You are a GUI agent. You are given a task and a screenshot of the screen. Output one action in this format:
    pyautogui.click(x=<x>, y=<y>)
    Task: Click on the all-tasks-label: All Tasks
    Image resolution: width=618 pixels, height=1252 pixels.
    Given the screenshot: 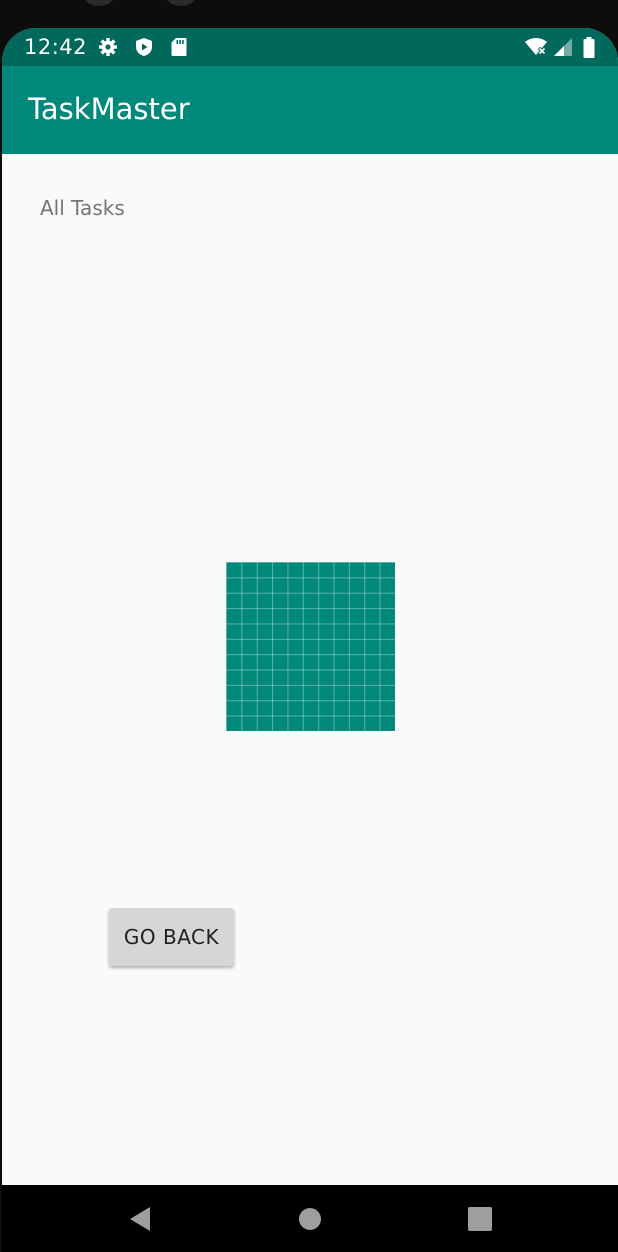 What is the action you would take?
    pyautogui.click(x=82, y=208)
    